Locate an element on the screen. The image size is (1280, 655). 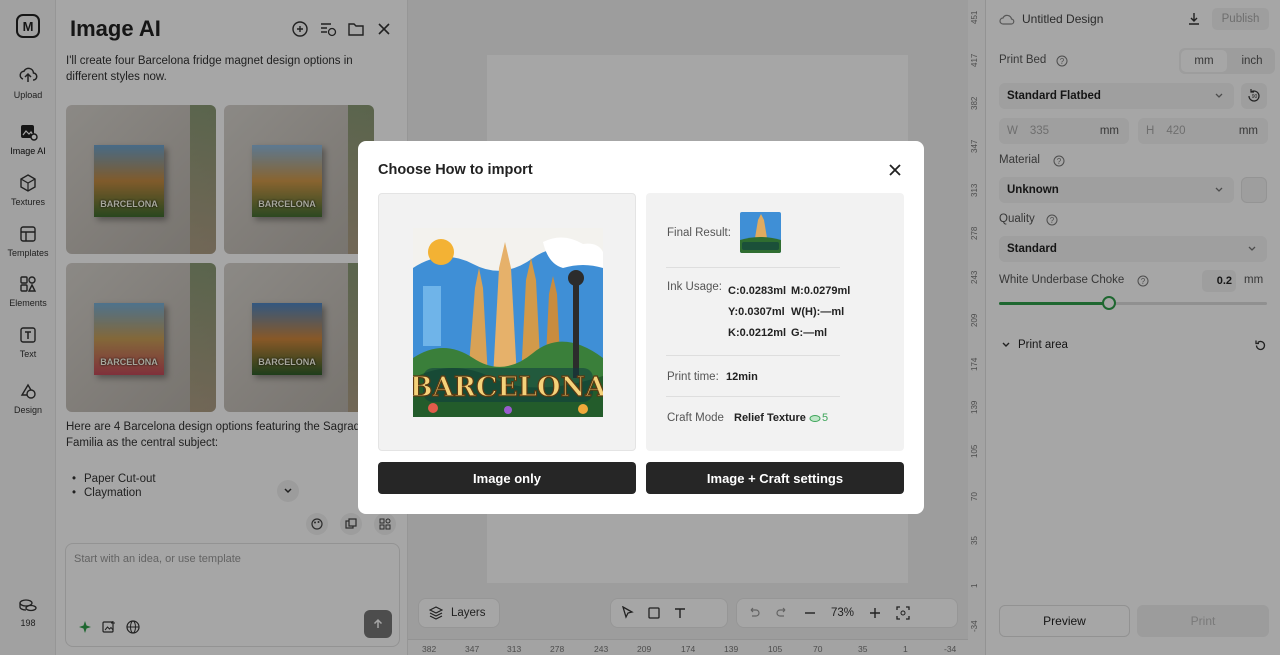
result-thumb-art is located at coordinates (760, 232).